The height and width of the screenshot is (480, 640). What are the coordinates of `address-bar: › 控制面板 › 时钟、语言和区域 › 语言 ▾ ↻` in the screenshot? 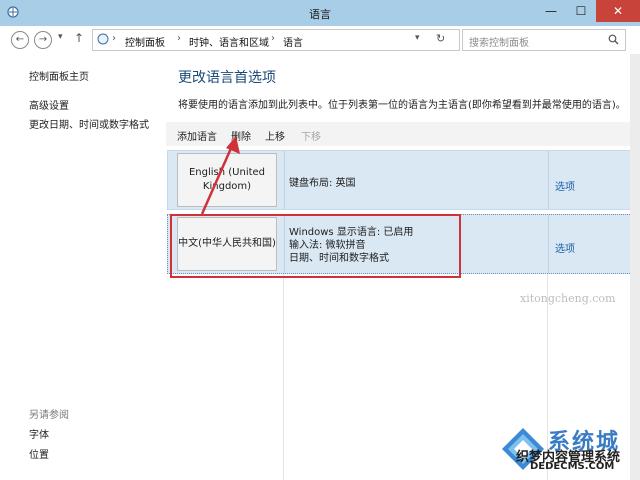 It's located at (276, 40).